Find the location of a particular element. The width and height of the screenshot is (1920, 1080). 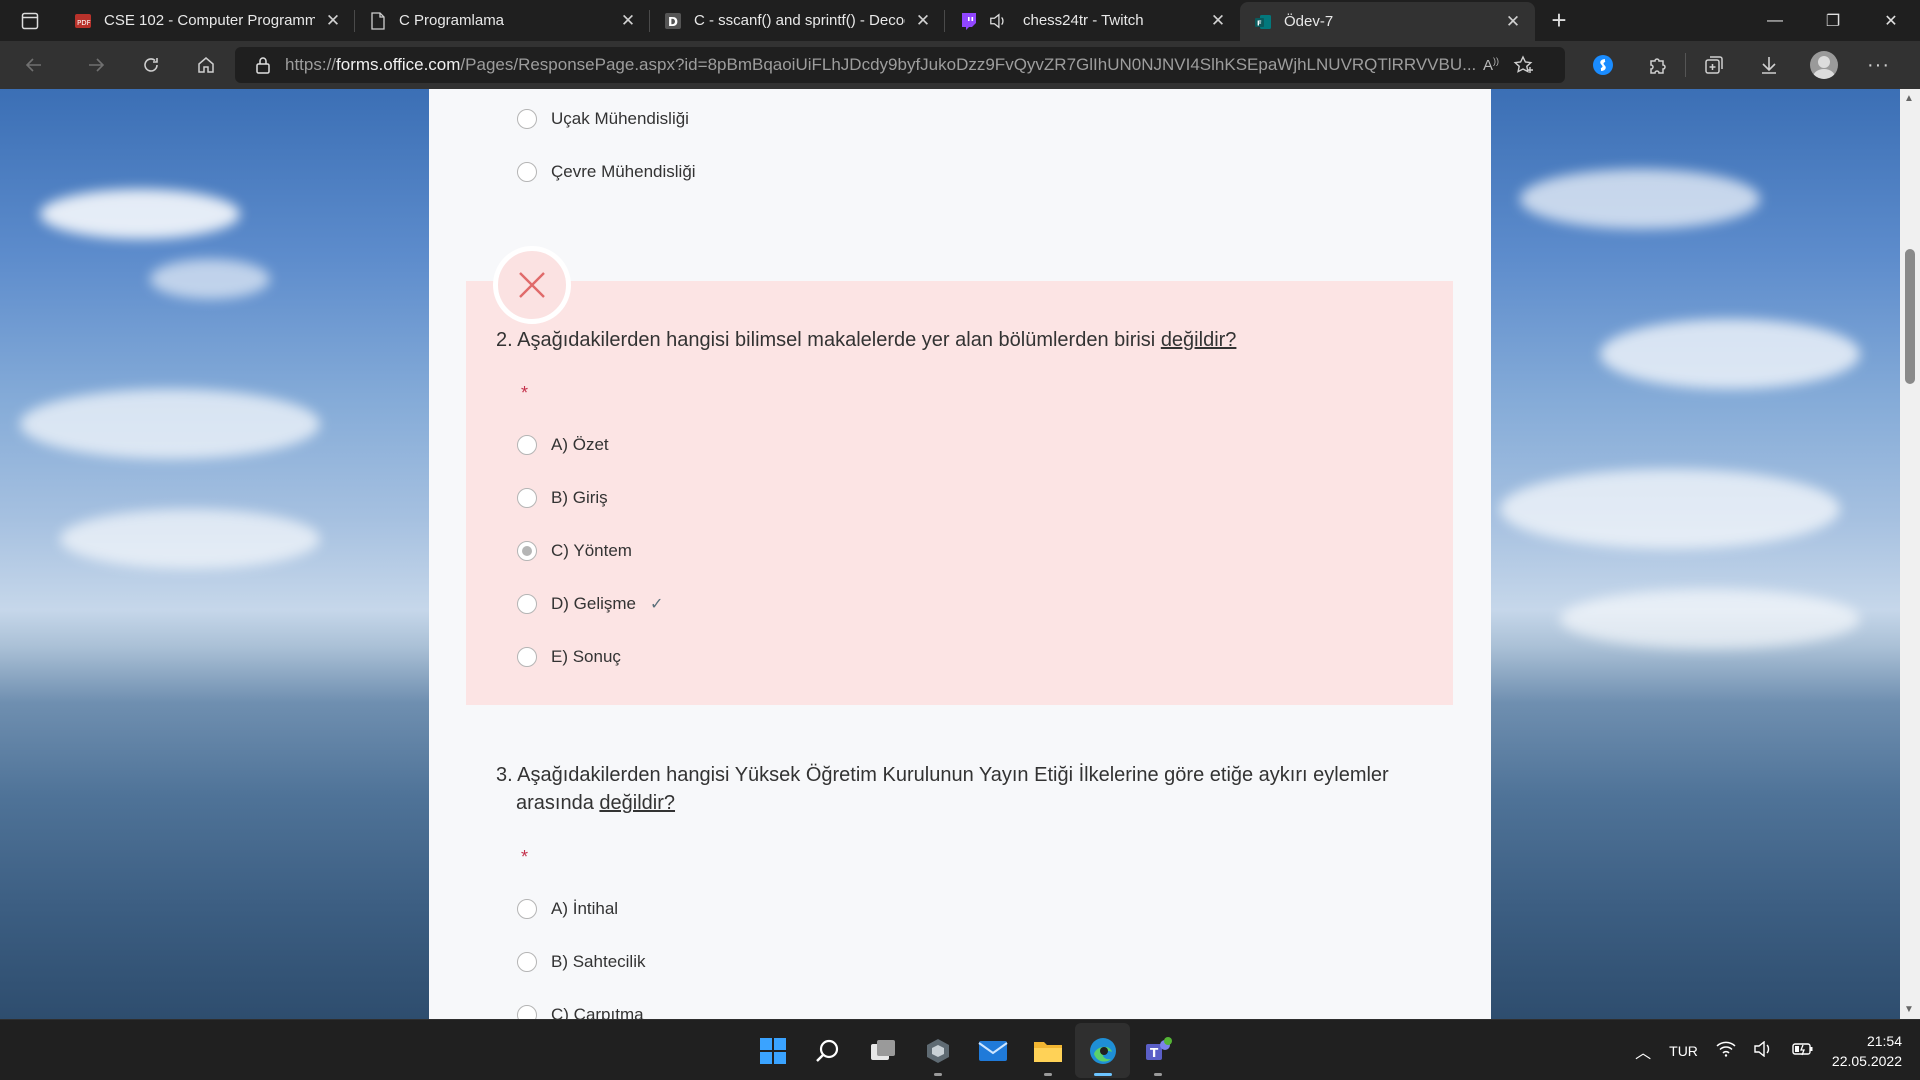

task-view-button is located at coordinates (882, 1050).